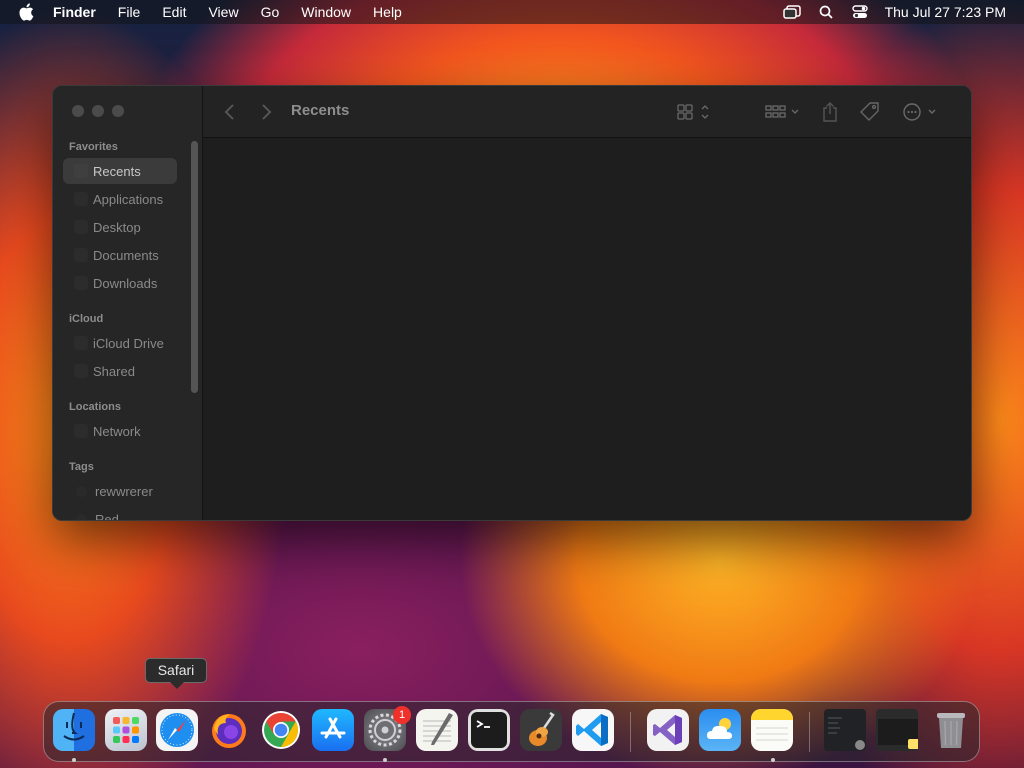 This screenshot has width=1024, height=768. Describe the element at coordinates (81, 255) in the screenshot. I see `document-icon` at that location.